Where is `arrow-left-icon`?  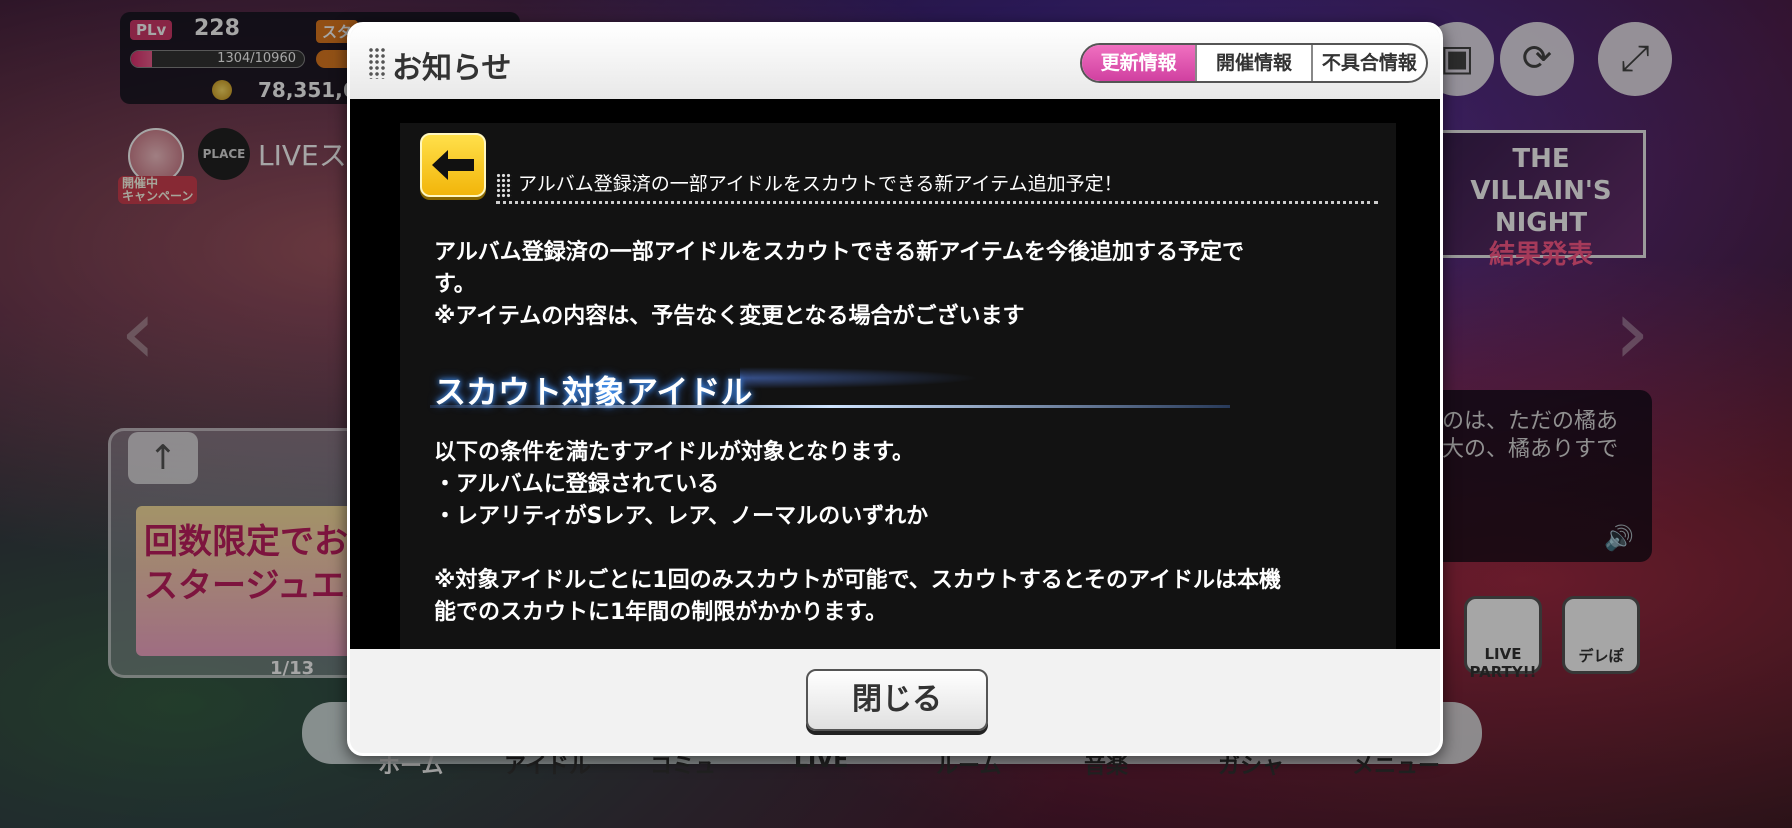
arrow-left-icon is located at coordinates (453, 165).